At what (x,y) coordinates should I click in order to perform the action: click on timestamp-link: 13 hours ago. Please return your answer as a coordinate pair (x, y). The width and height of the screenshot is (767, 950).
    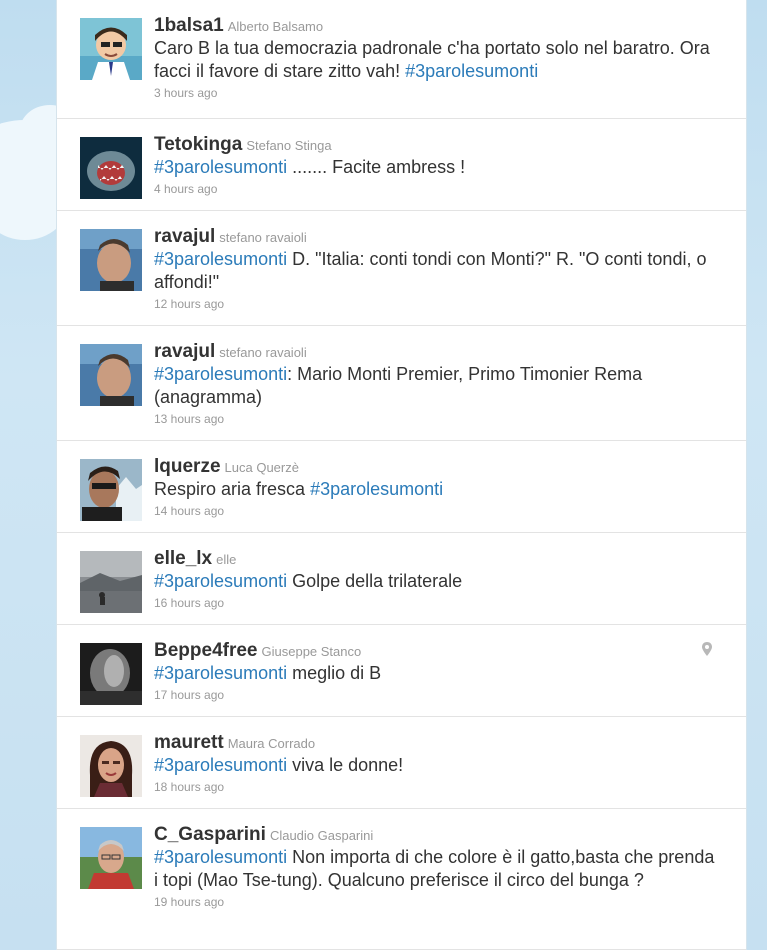
    Looking at the image, I should click on (438, 419).